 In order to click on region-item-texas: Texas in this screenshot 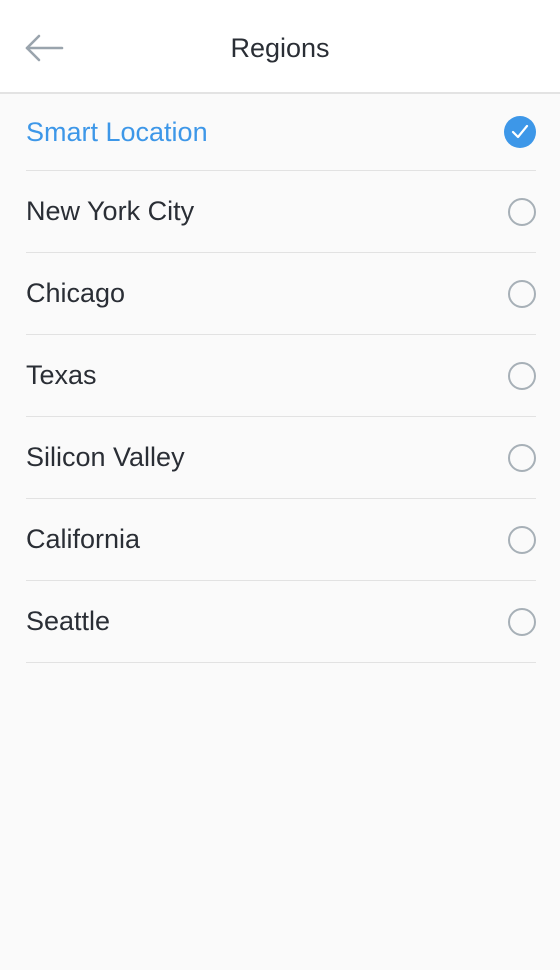, I will do `click(281, 376)`.